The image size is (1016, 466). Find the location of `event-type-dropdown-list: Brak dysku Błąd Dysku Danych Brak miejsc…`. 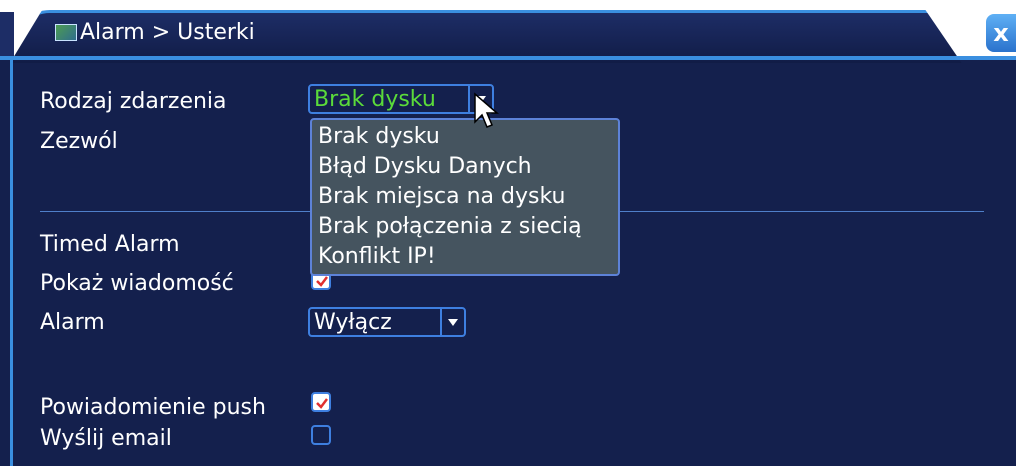

event-type-dropdown-list: Brak dysku Błąd Dysku Danych Brak miejsc… is located at coordinates (465, 197).